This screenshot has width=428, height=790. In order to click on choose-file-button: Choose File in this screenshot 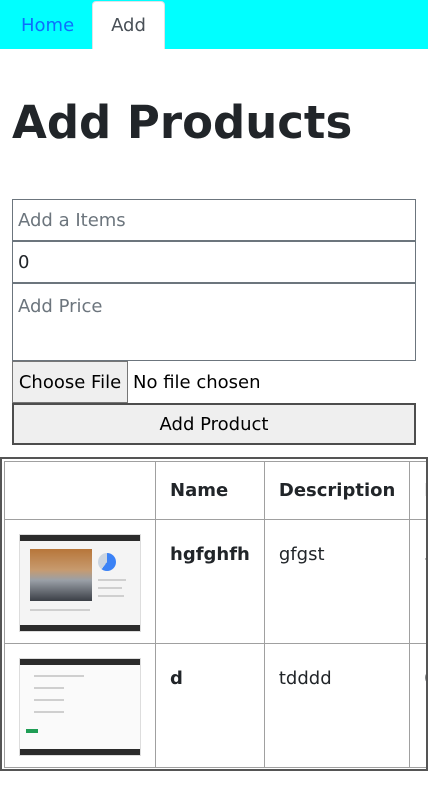, I will do `click(70, 382)`.